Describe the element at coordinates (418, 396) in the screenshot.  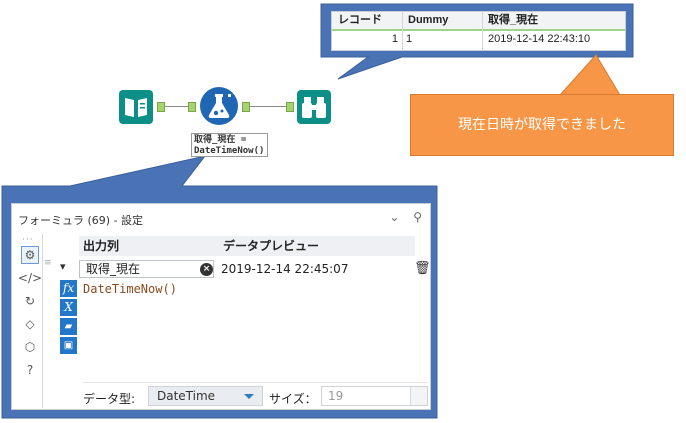
I see `spinner-icon` at that location.